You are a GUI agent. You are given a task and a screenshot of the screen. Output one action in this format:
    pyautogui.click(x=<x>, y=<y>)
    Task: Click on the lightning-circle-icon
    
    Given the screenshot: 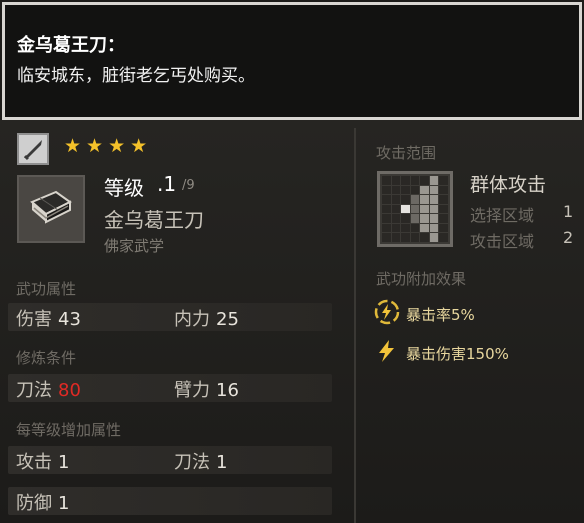 What is the action you would take?
    pyautogui.click(x=387, y=314)
    